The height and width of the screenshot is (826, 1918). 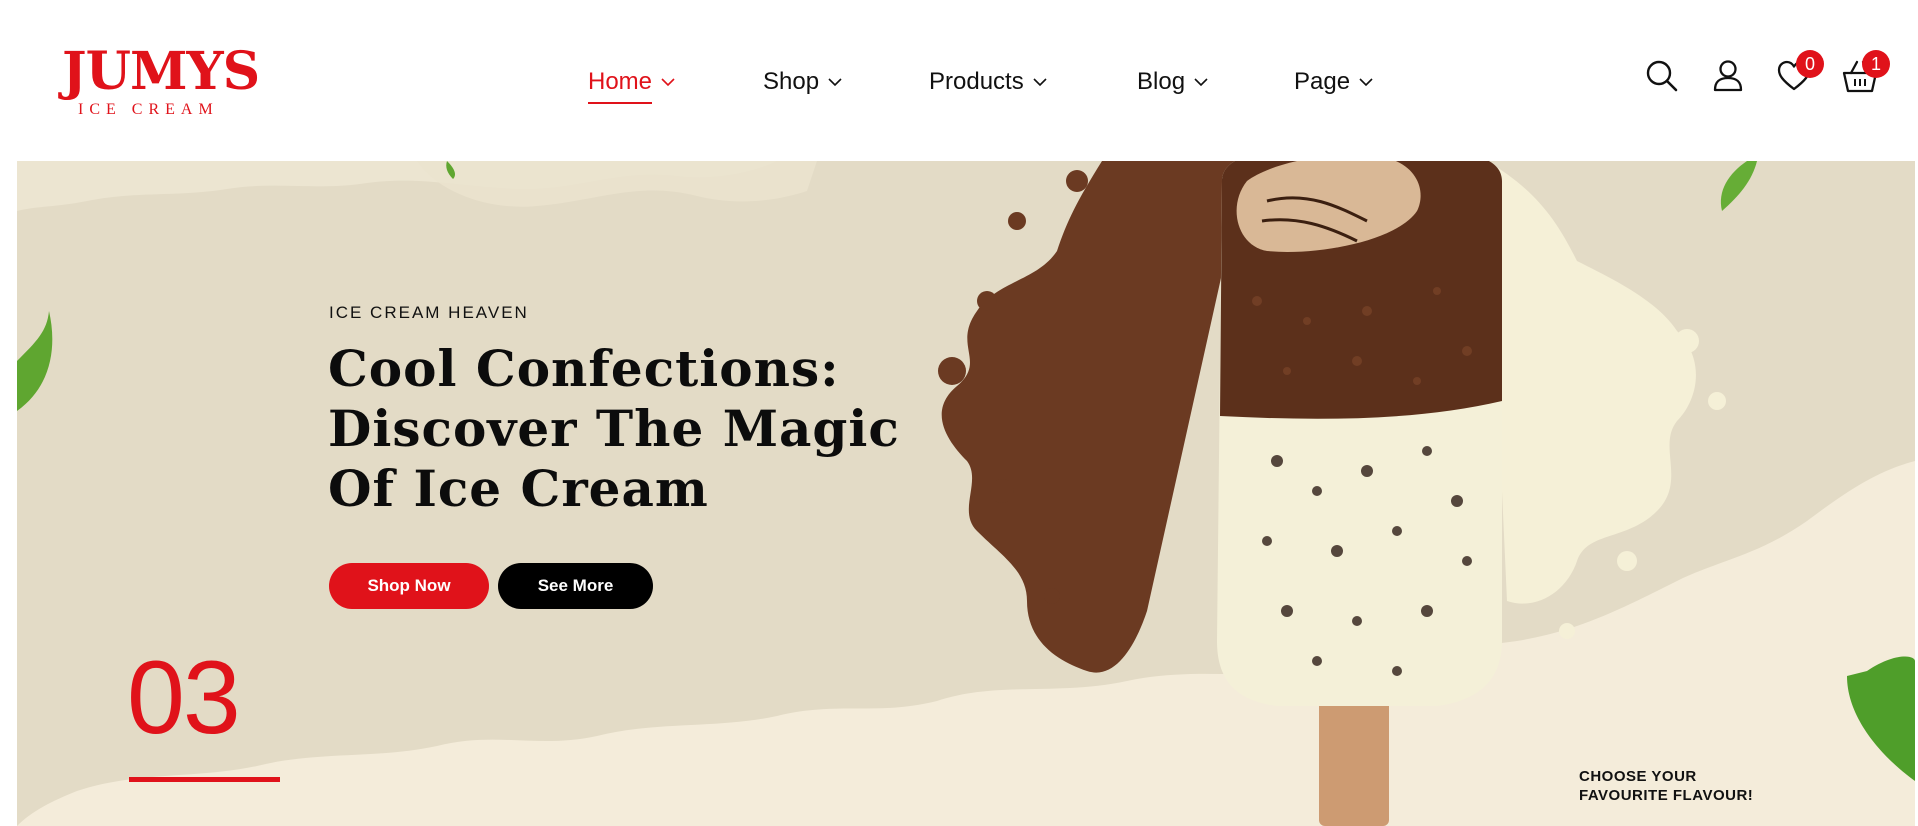 I want to click on wishlist-count-badge: 0, so click(x=1810, y=64).